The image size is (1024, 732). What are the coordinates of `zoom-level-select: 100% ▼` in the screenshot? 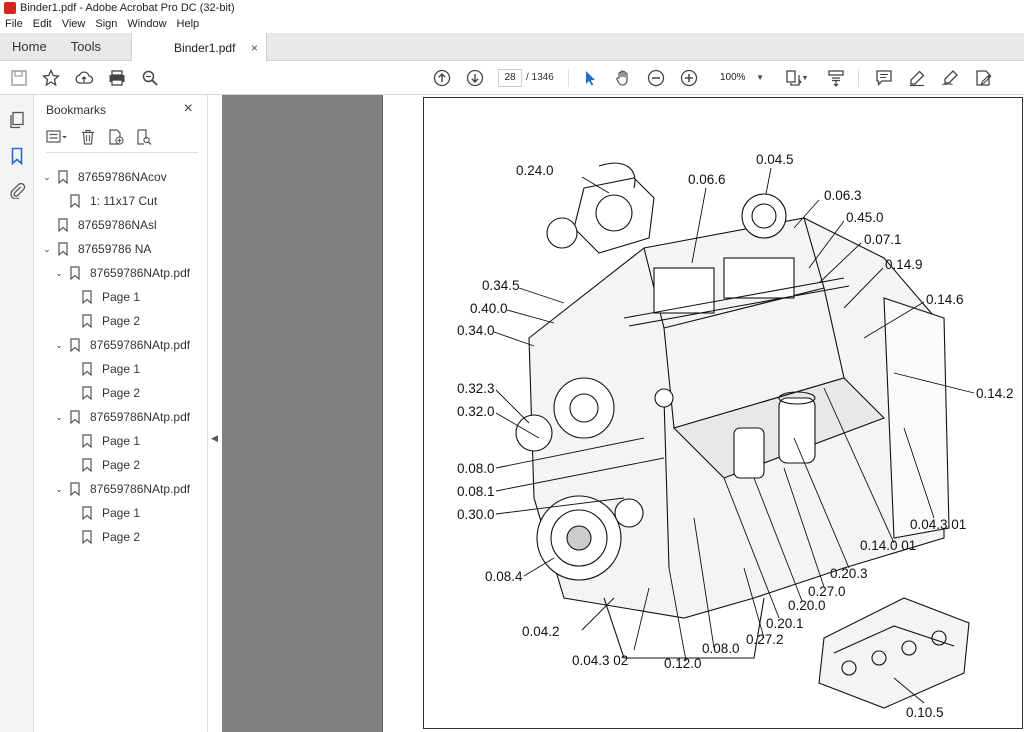 It's located at (740, 78).